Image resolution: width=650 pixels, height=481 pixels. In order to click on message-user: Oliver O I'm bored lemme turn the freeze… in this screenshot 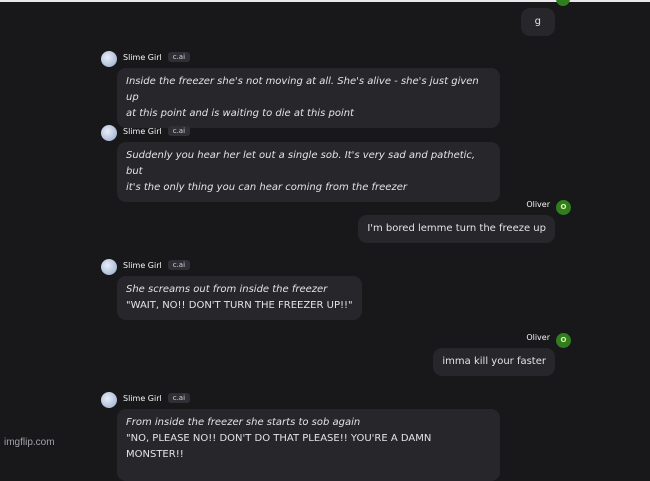, I will do `click(464, 219)`.